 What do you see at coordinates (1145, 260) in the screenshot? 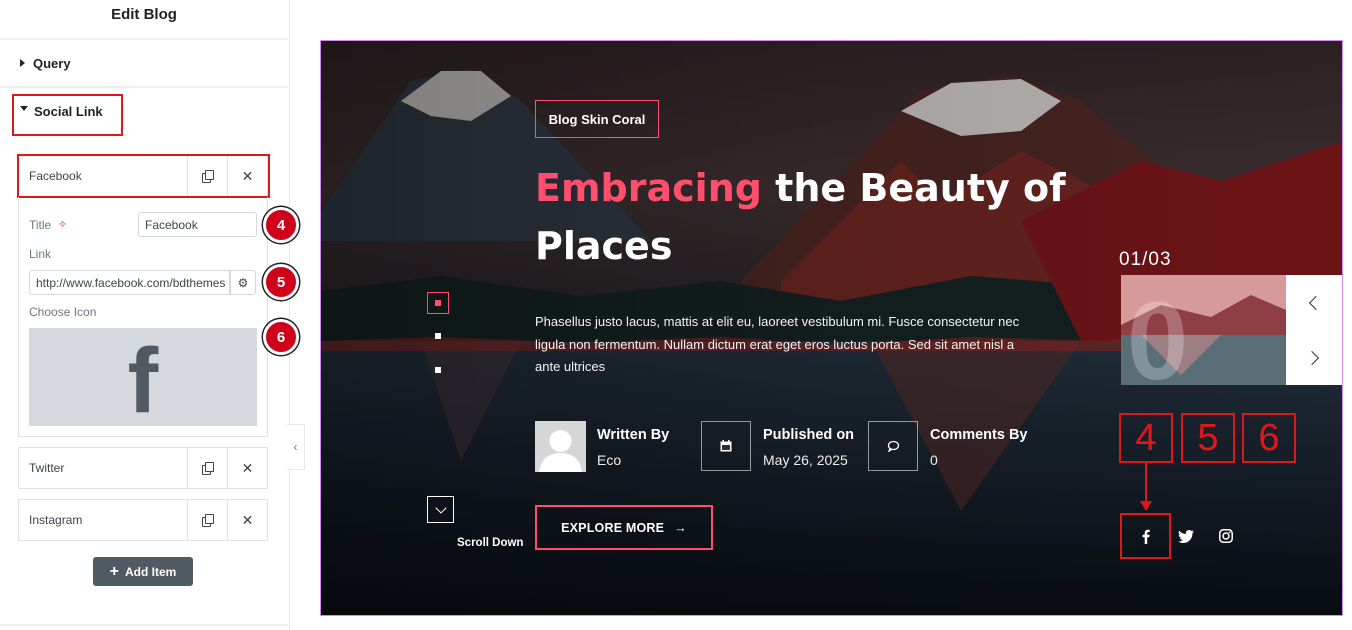
I see `slide-counter: 01/03` at bounding box center [1145, 260].